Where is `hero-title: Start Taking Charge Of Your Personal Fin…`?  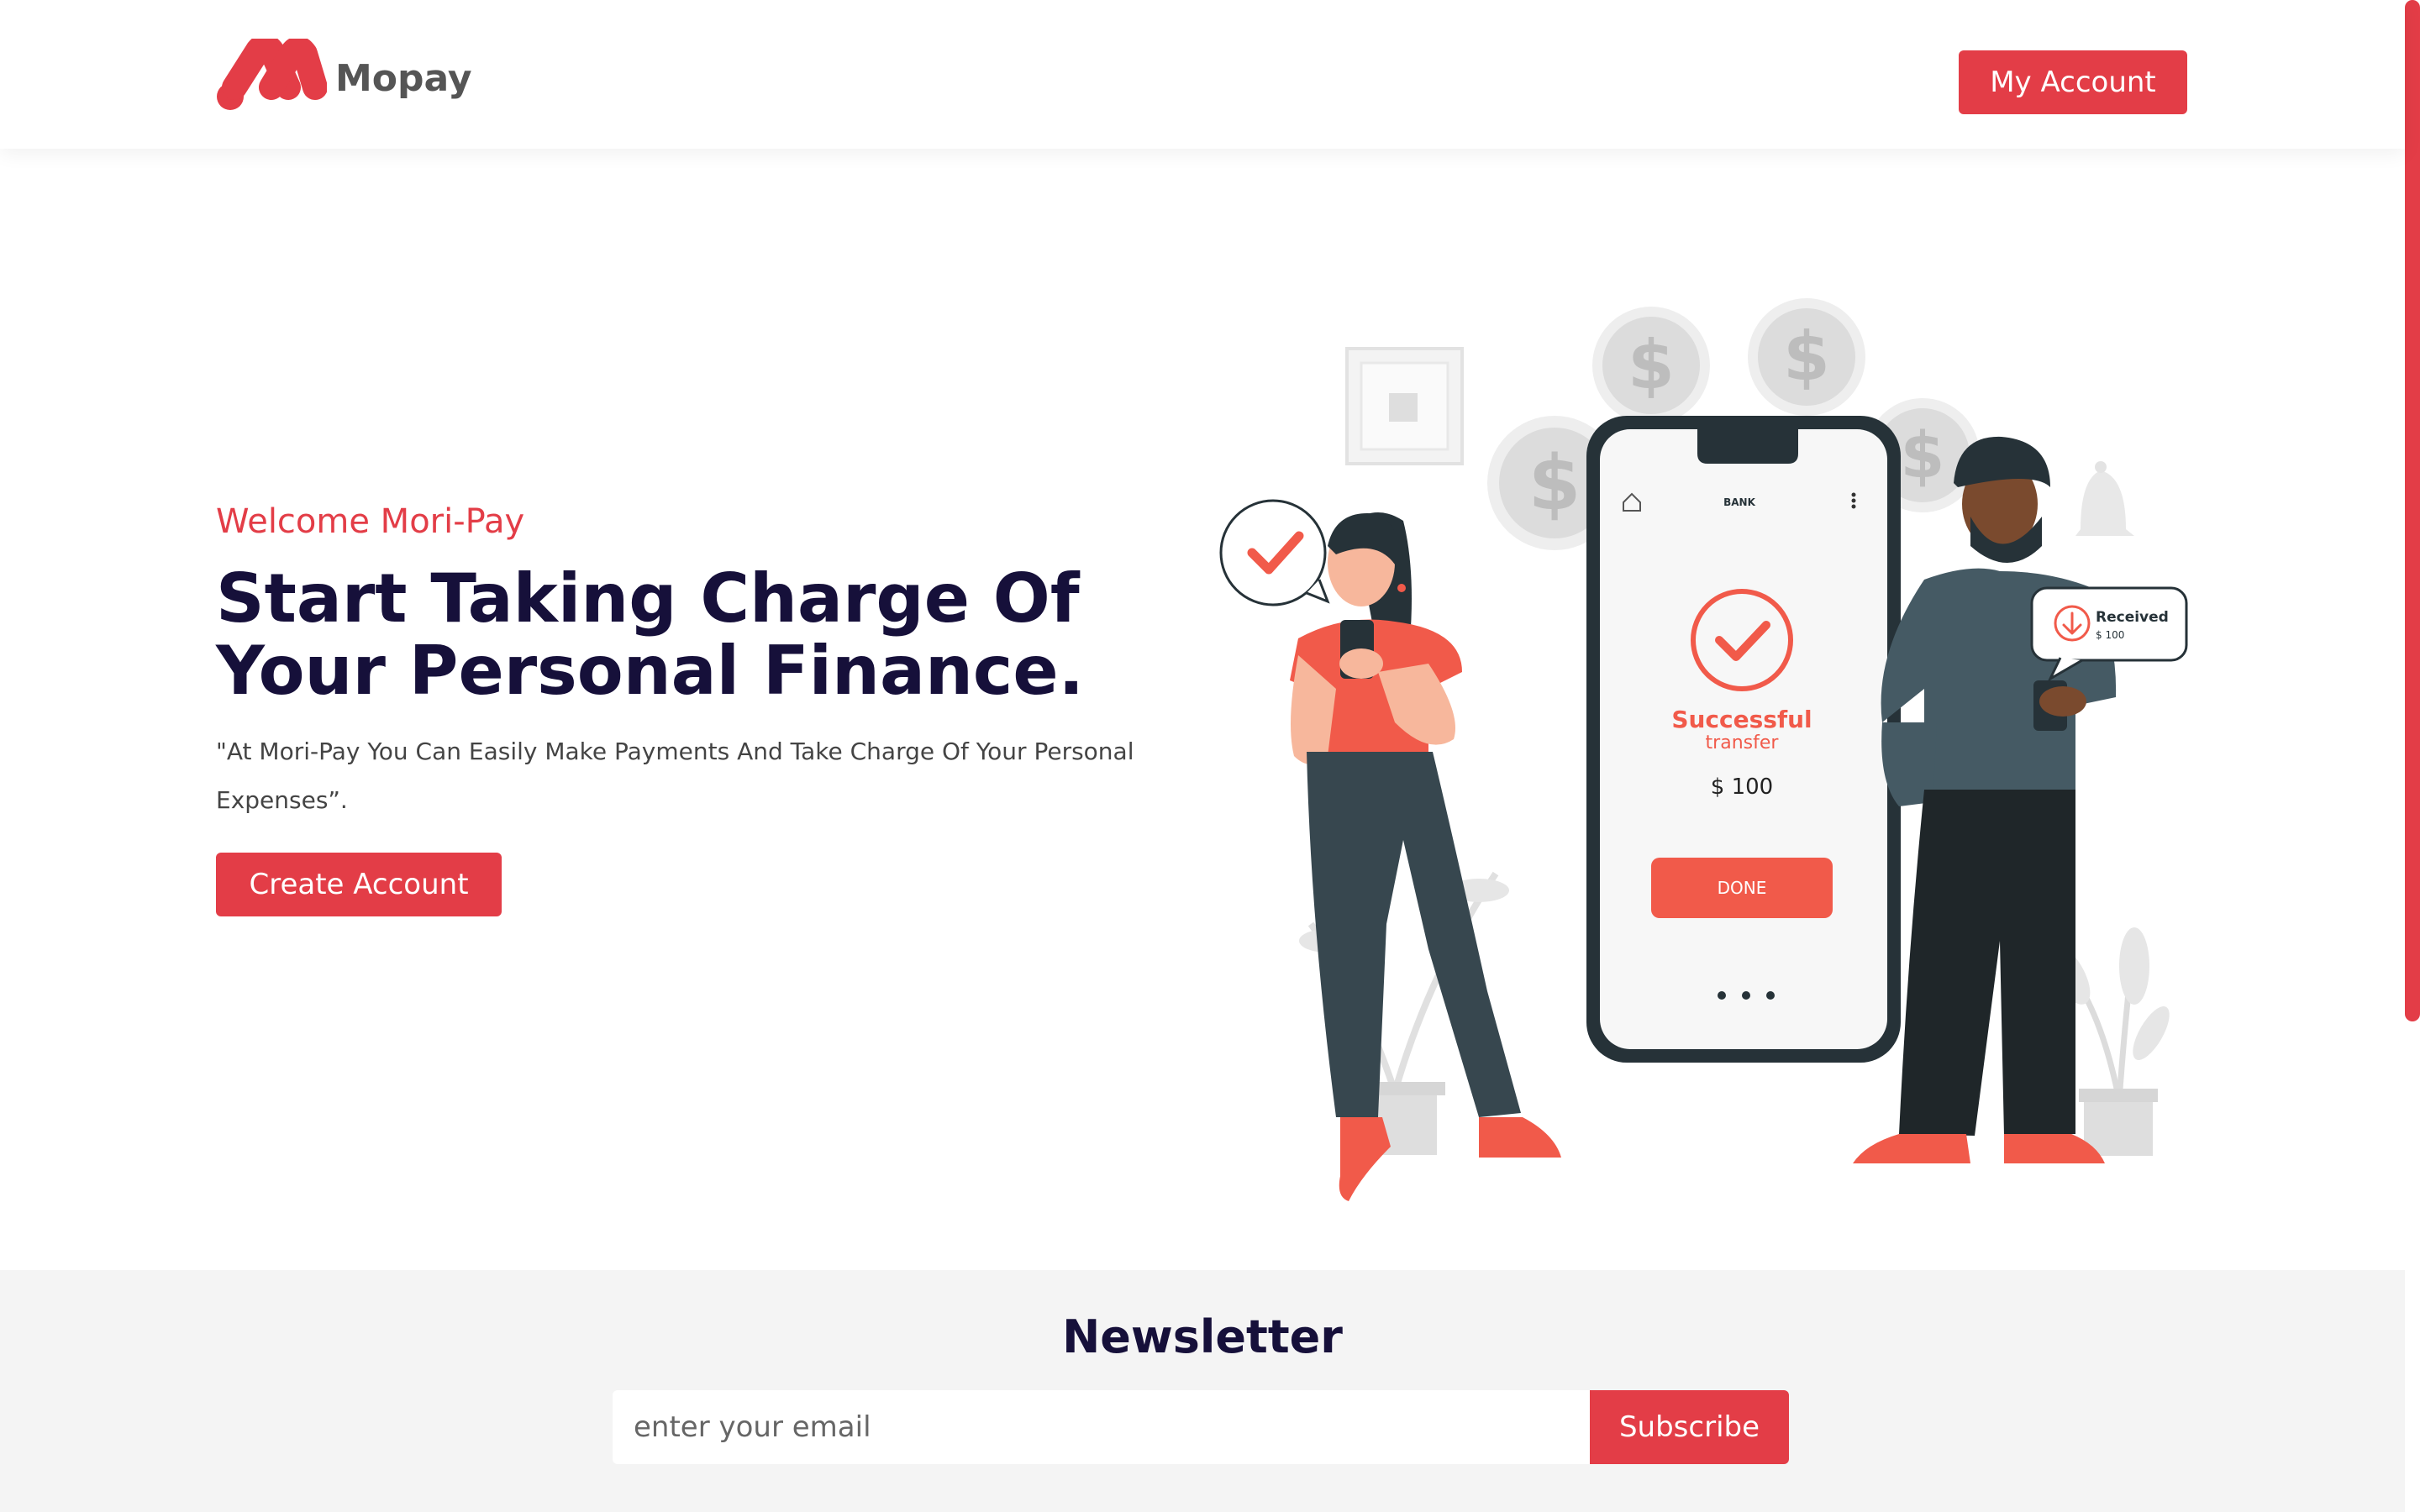 hero-title: Start Taking Charge Of Your Personal Fin… is located at coordinates (650, 634).